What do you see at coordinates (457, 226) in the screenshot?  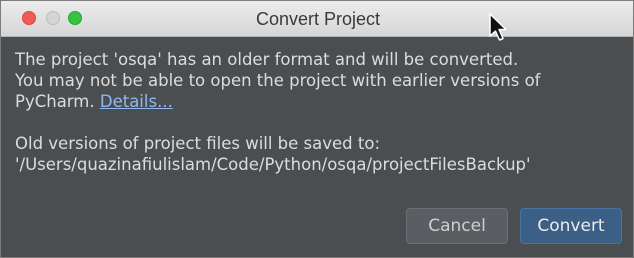 I see `cancel-button: Cancel` at bounding box center [457, 226].